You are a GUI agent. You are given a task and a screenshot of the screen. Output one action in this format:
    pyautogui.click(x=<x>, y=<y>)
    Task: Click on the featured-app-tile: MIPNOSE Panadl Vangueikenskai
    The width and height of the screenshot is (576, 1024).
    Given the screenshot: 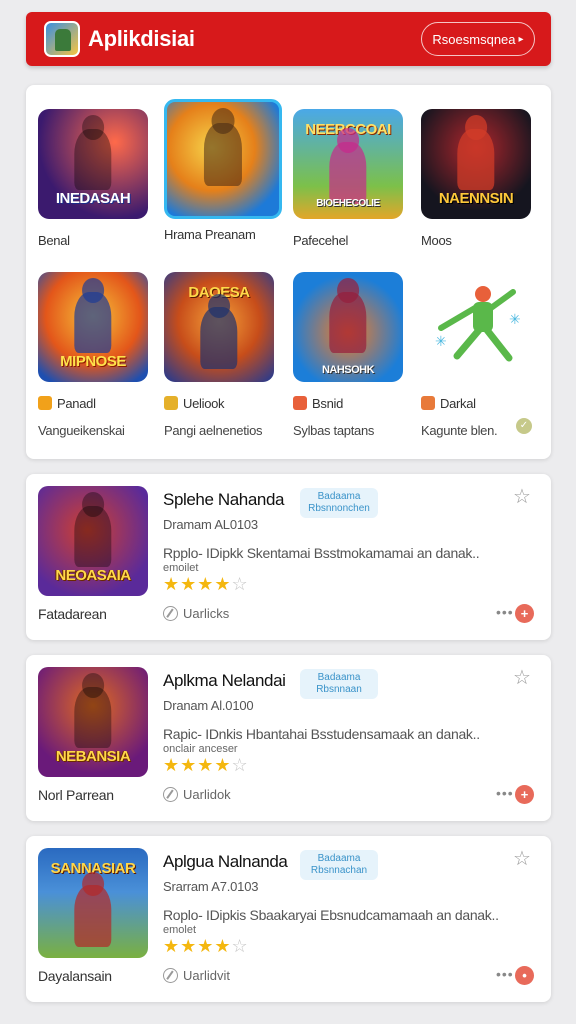 What is the action you would take?
    pyautogui.click(x=94, y=355)
    